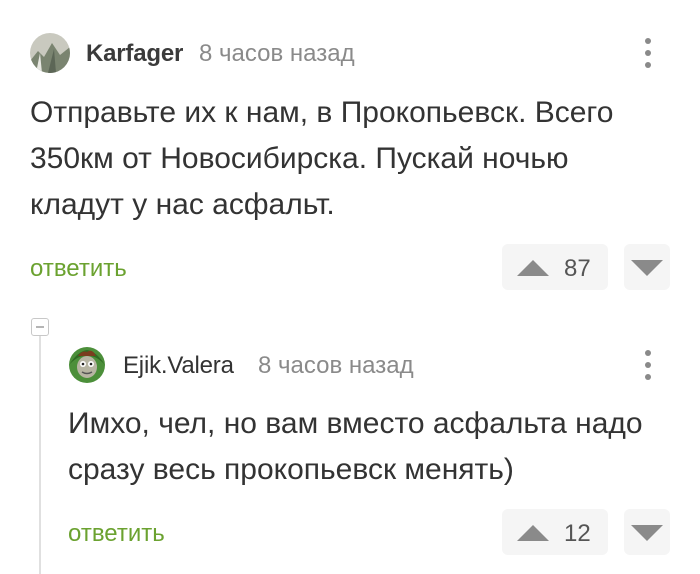 This screenshot has width=700, height=574. I want to click on vote-score: 12, so click(577, 533).